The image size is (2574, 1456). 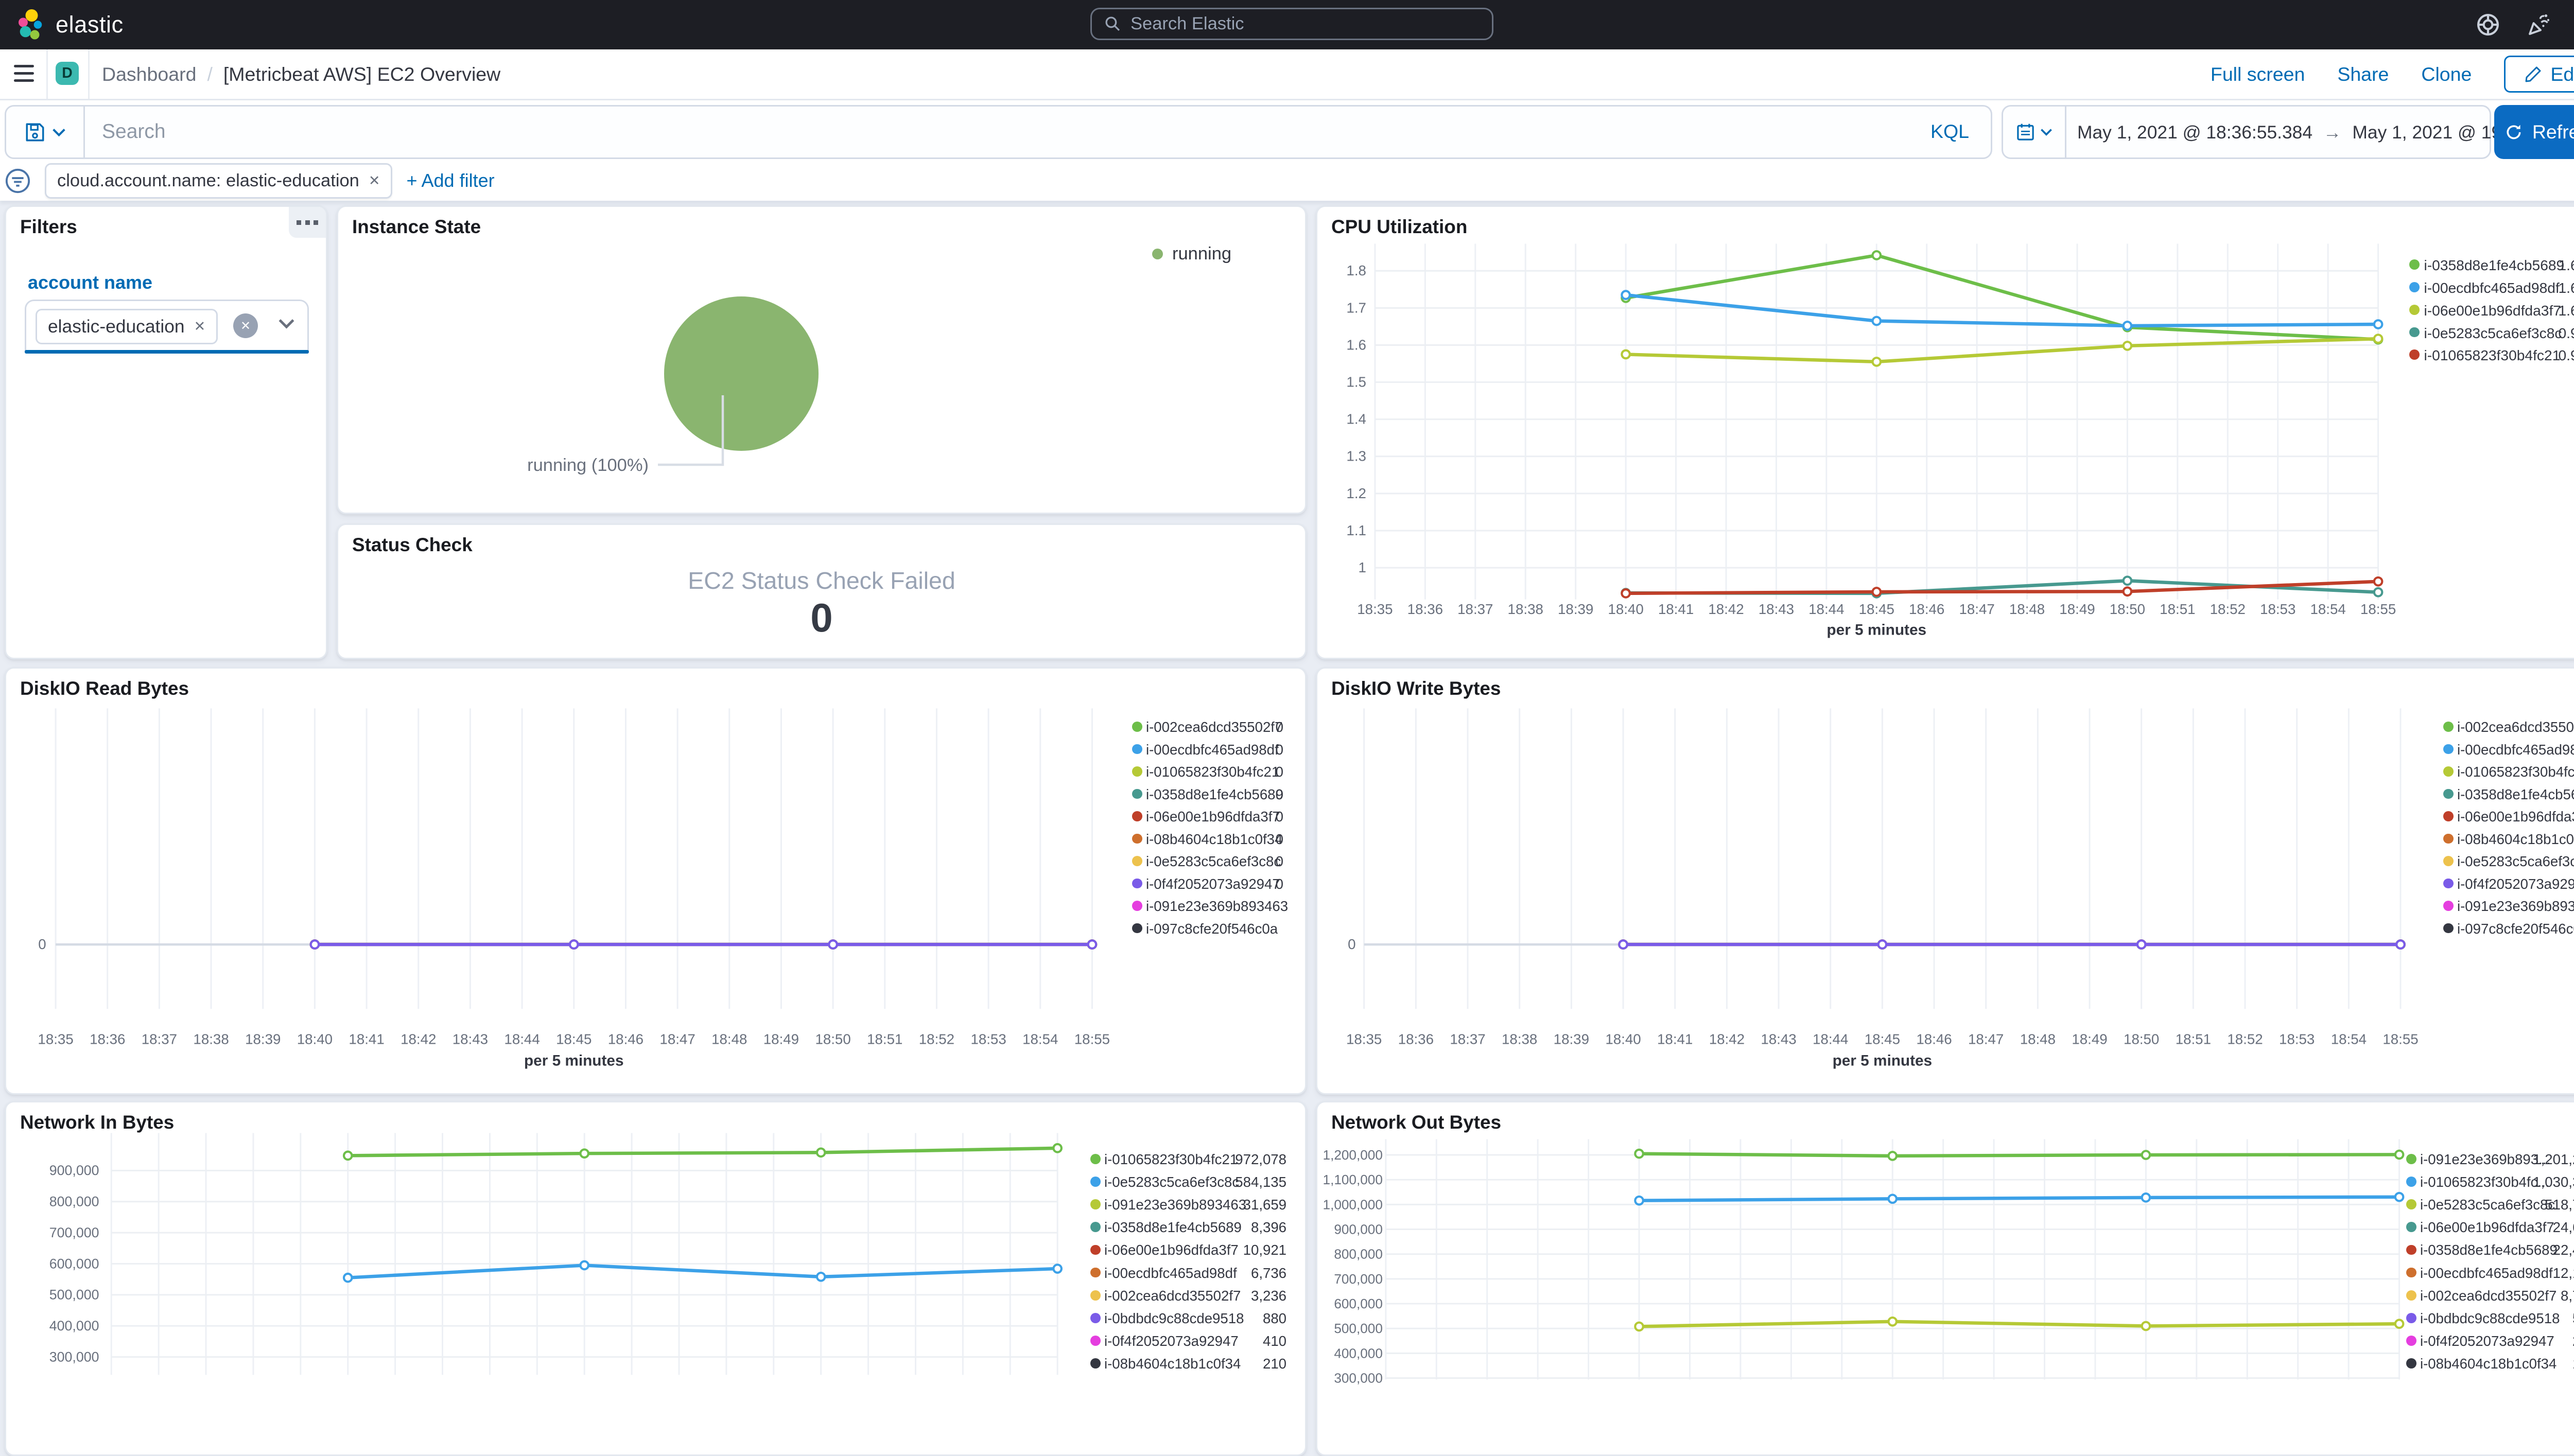 What do you see at coordinates (2539, 24) in the screenshot?
I see `newsfeed-icon` at bounding box center [2539, 24].